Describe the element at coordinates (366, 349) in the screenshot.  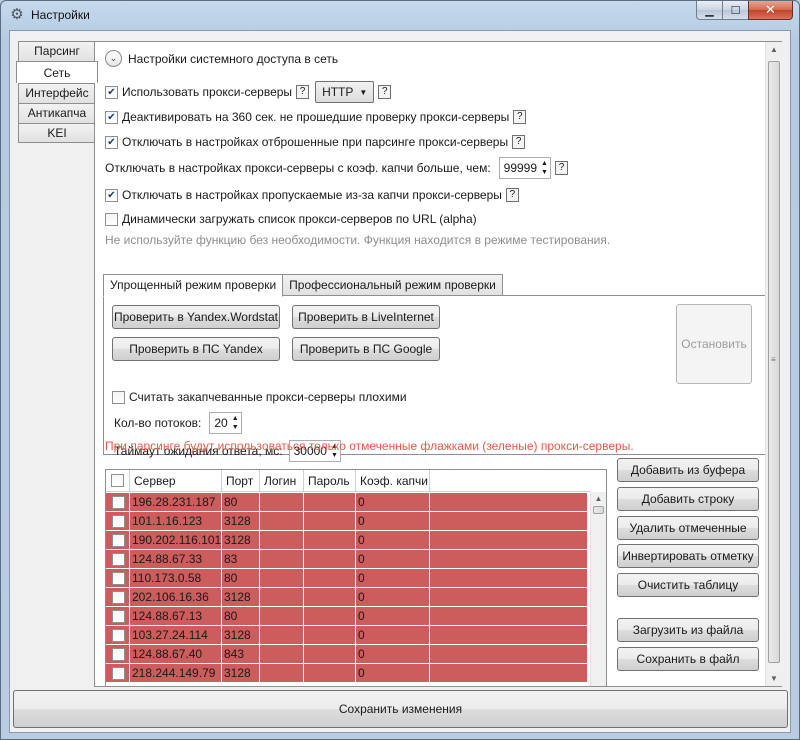
I see `check-ps-google-button: Проверить в ПС Google` at that location.